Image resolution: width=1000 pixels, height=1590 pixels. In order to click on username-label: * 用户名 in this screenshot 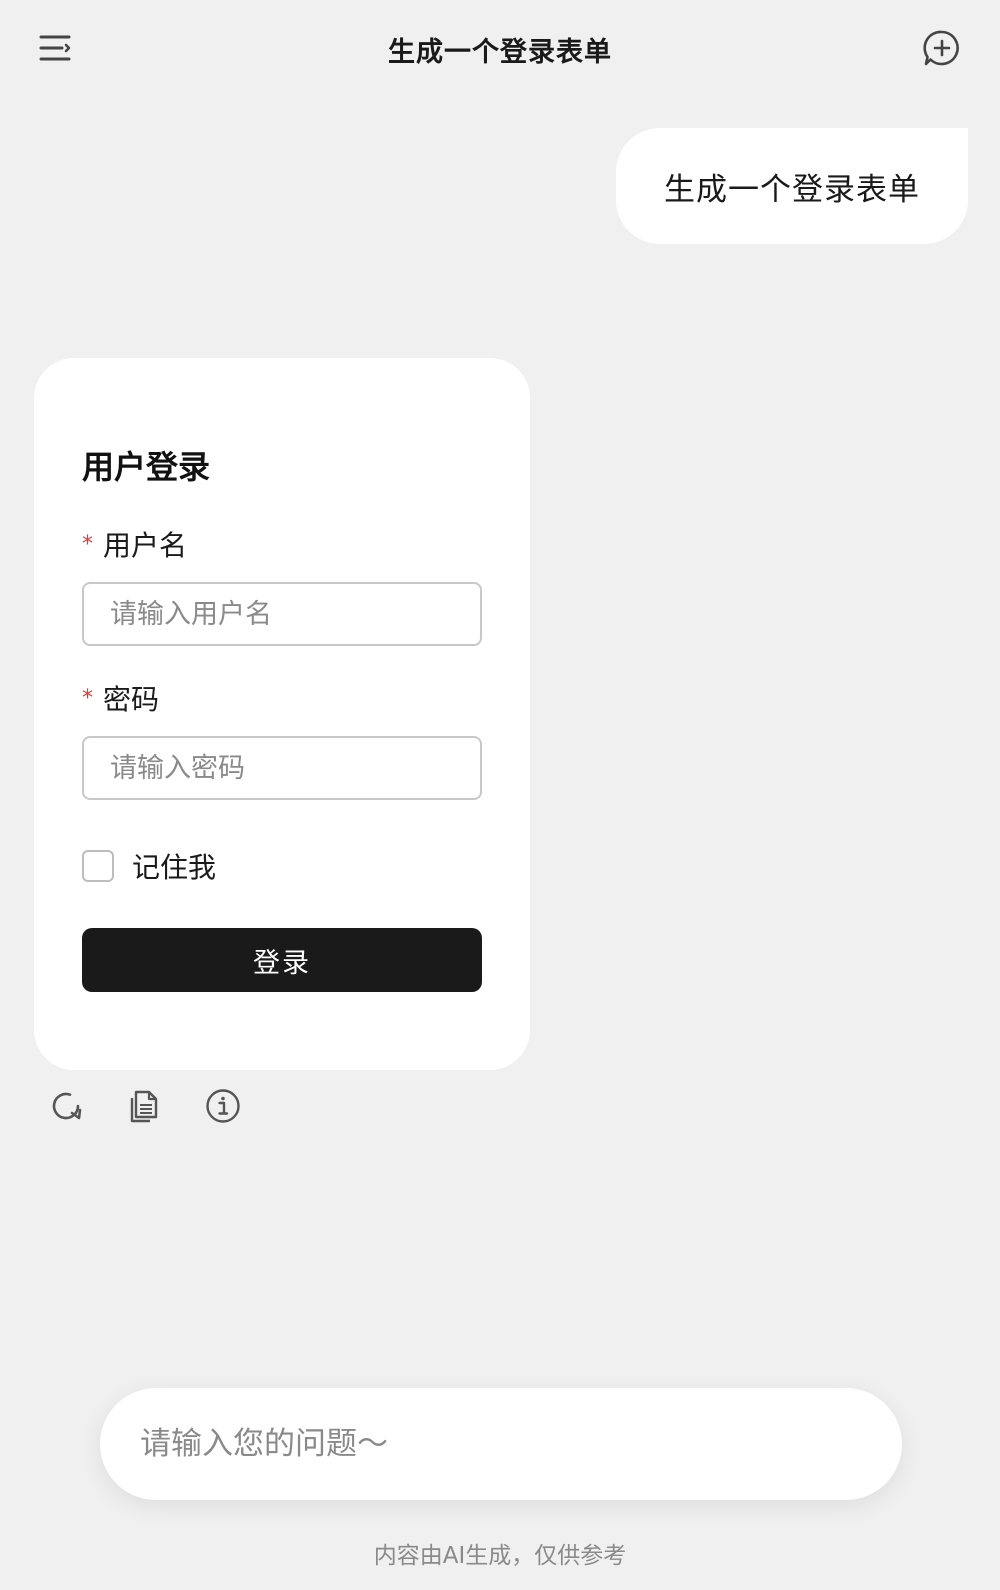, I will do `click(134, 544)`.